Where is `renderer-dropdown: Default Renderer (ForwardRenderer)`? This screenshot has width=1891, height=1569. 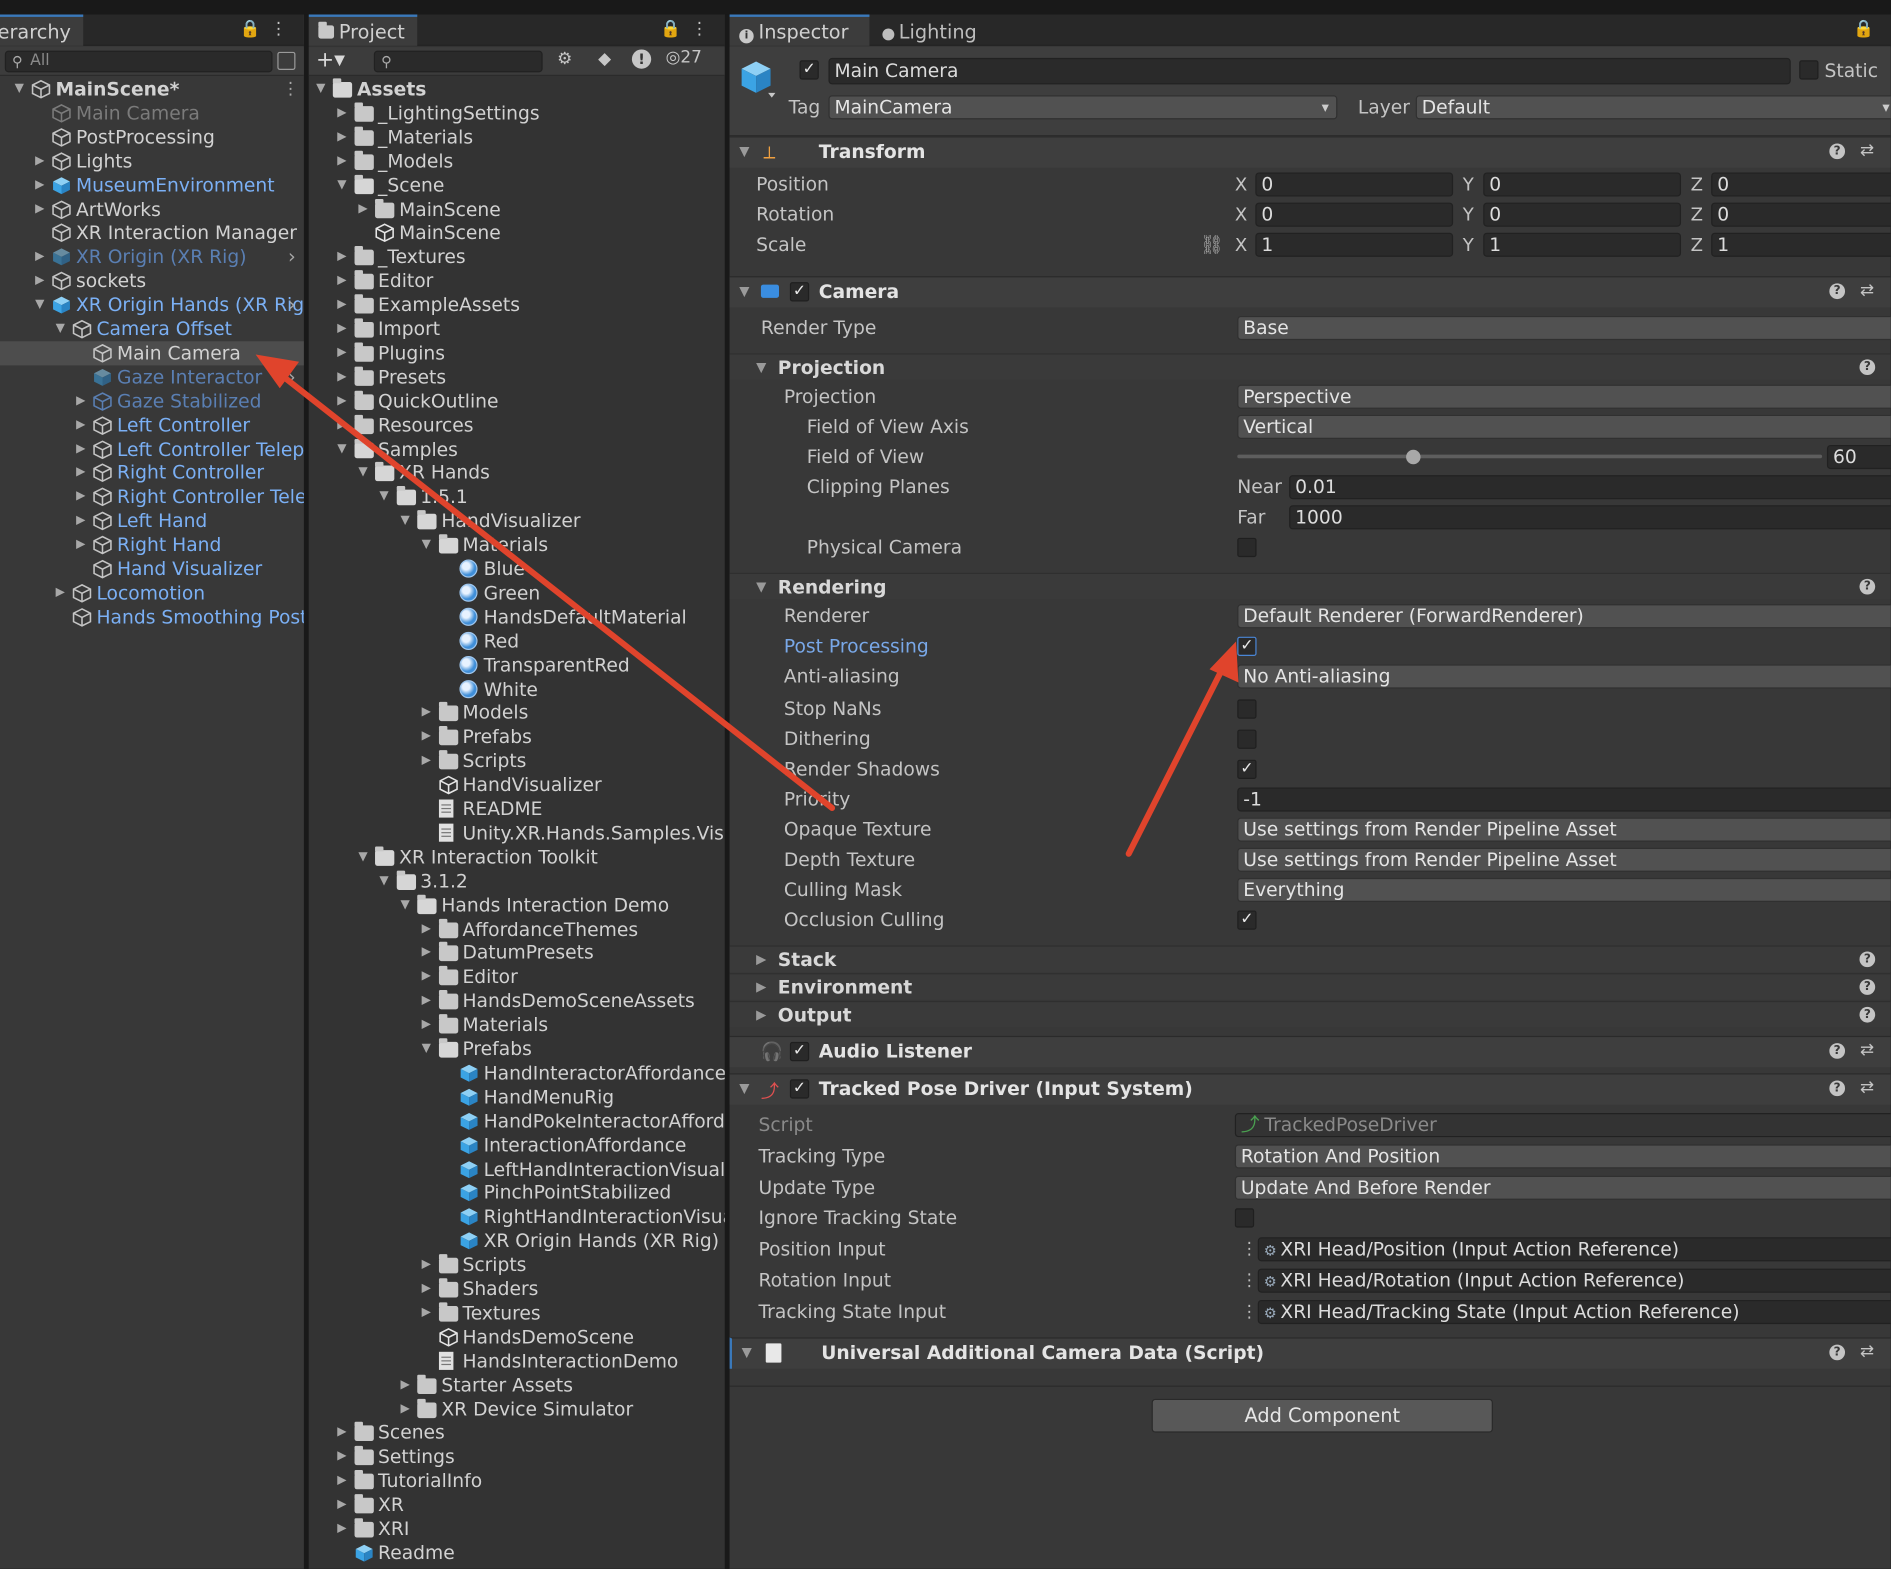 renderer-dropdown: Default Renderer (ForwardRenderer) is located at coordinates (1564, 616).